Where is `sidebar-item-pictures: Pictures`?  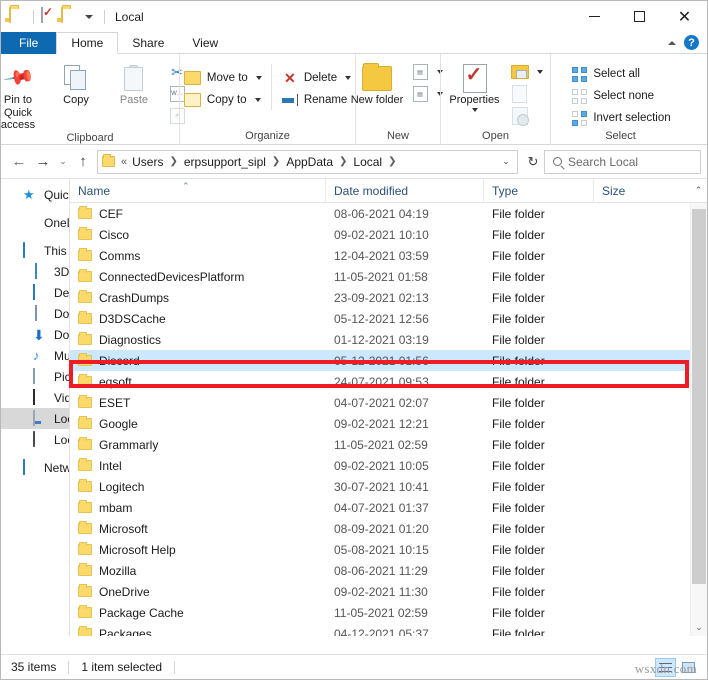 sidebar-item-pictures: Pictures is located at coordinates (35, 376).